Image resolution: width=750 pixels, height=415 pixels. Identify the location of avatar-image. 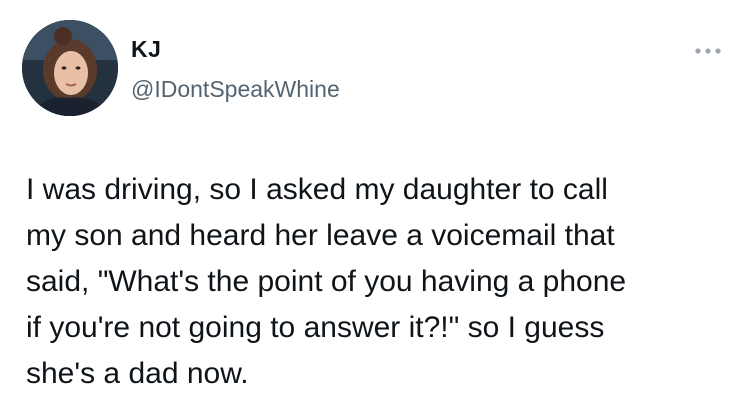
(70, 68).